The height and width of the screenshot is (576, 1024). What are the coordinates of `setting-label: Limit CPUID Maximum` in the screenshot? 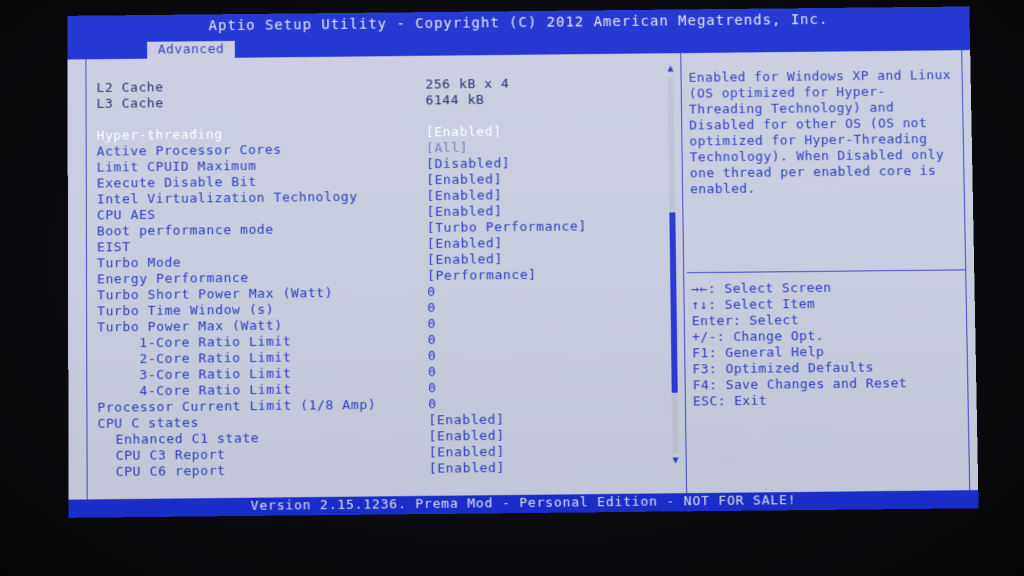 It's located at (176, 167).